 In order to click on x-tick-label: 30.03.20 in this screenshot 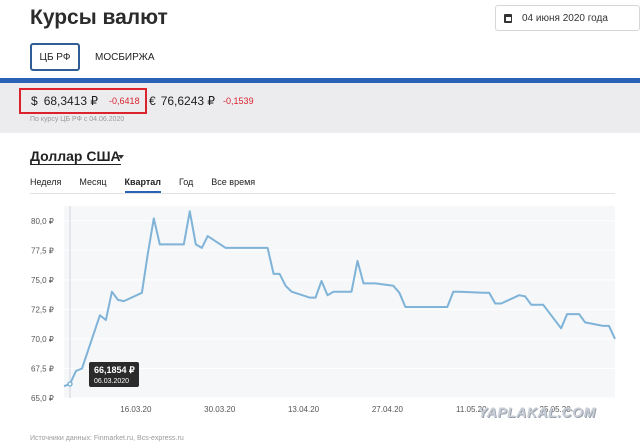, I will do `click(220, 409)`.